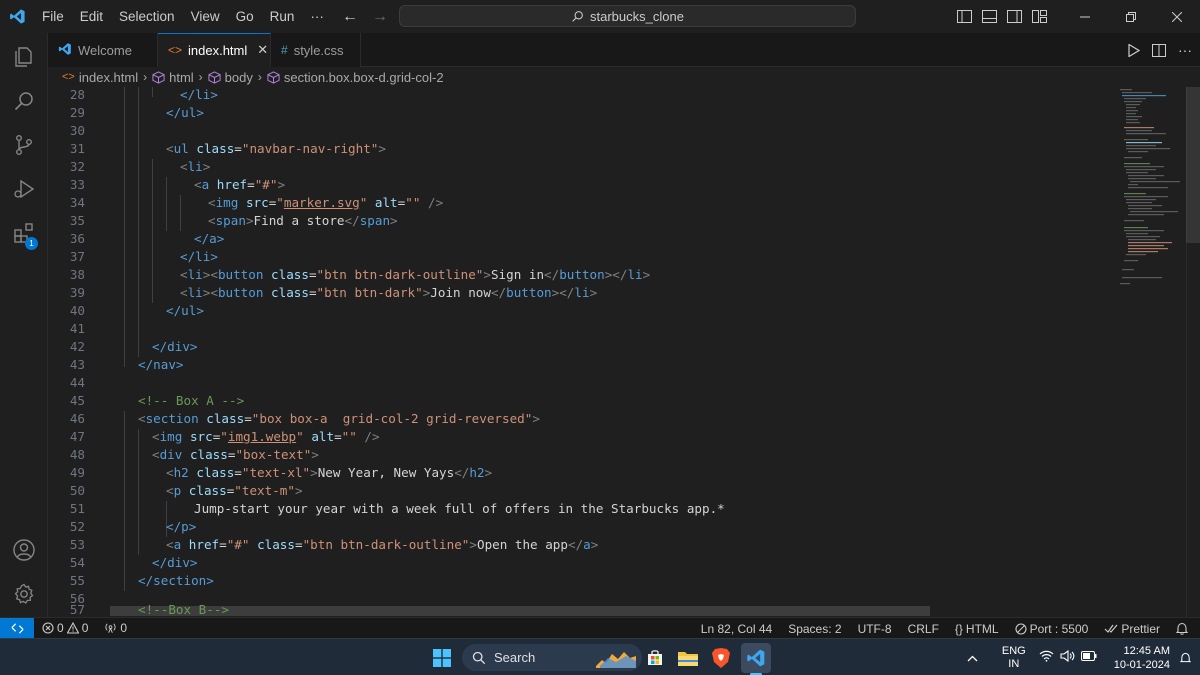 The image size is (1200, 675). Describe the element at coordinates (282, 16) in the screenshot. I see `menu-run: Run` at that location.